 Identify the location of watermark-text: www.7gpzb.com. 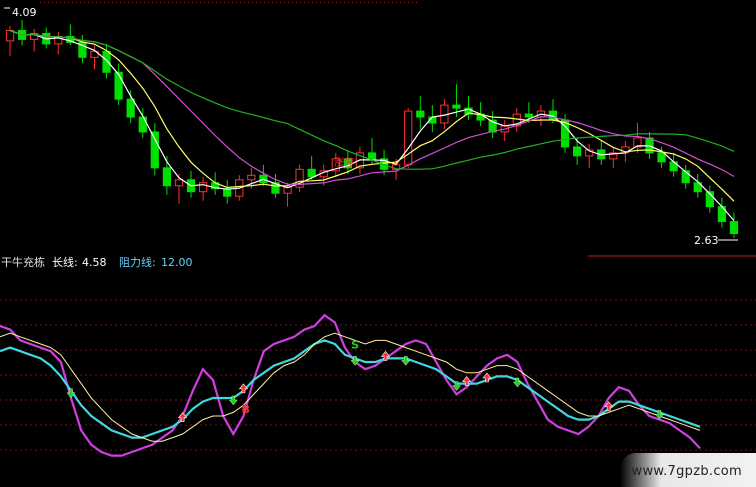
(686, 471).